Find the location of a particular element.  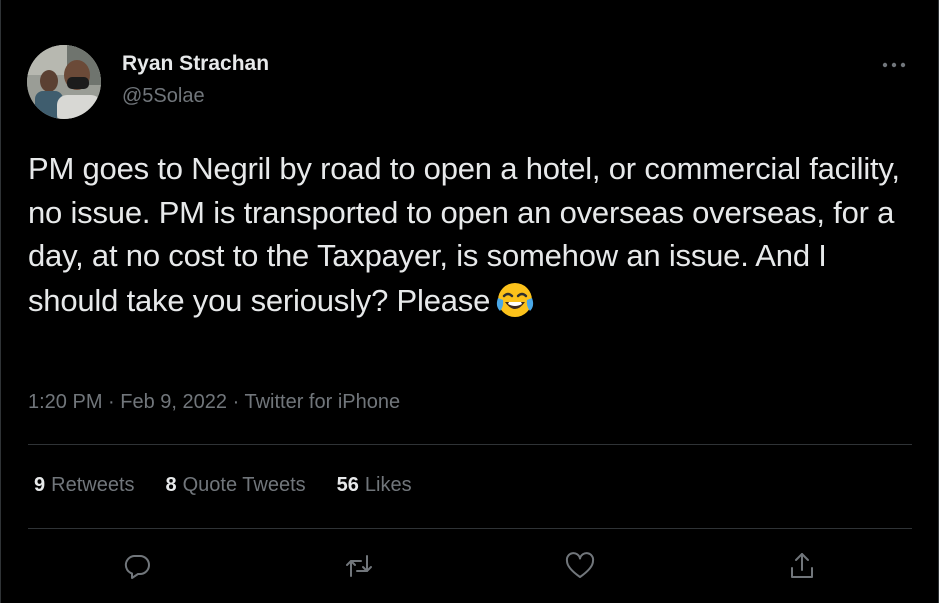

reply-icon is located at coordinates (137, 566).